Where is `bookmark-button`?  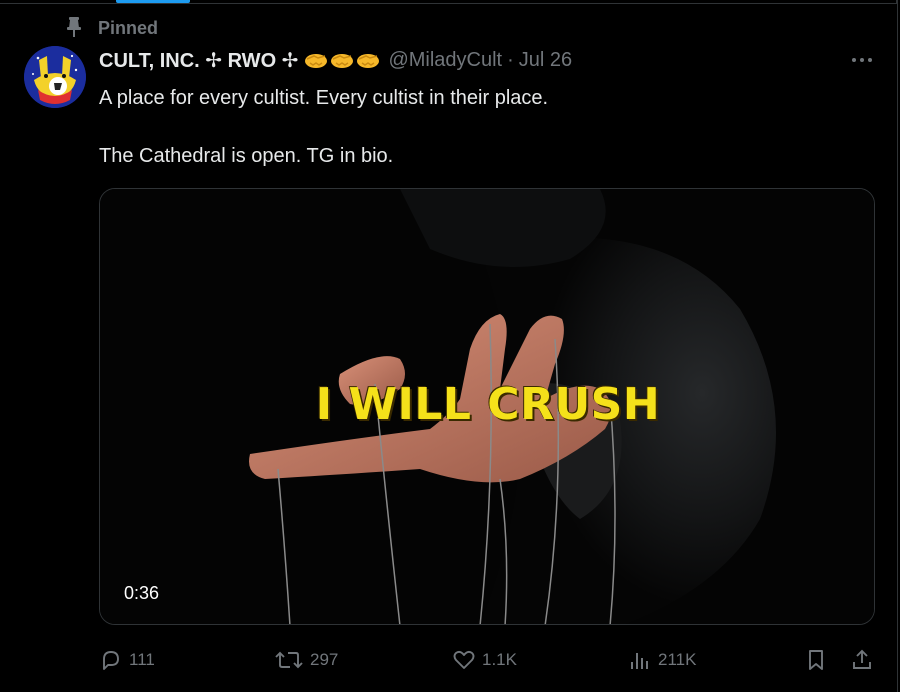
bookmark-button is located at coordinates (819, 660).